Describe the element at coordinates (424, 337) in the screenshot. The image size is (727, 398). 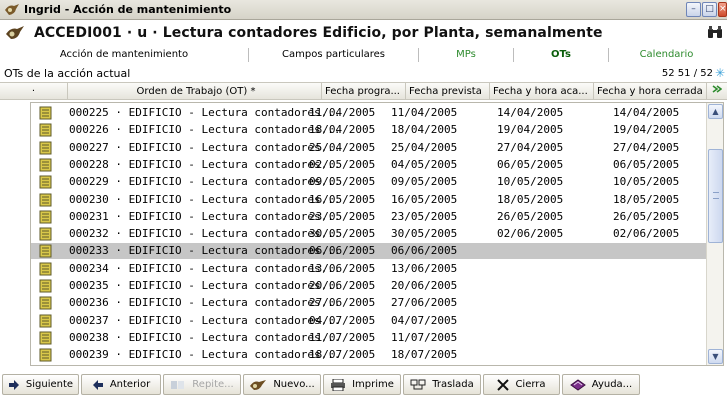
I see `cell-fecha-prevista: 11/07/2005` at that location.